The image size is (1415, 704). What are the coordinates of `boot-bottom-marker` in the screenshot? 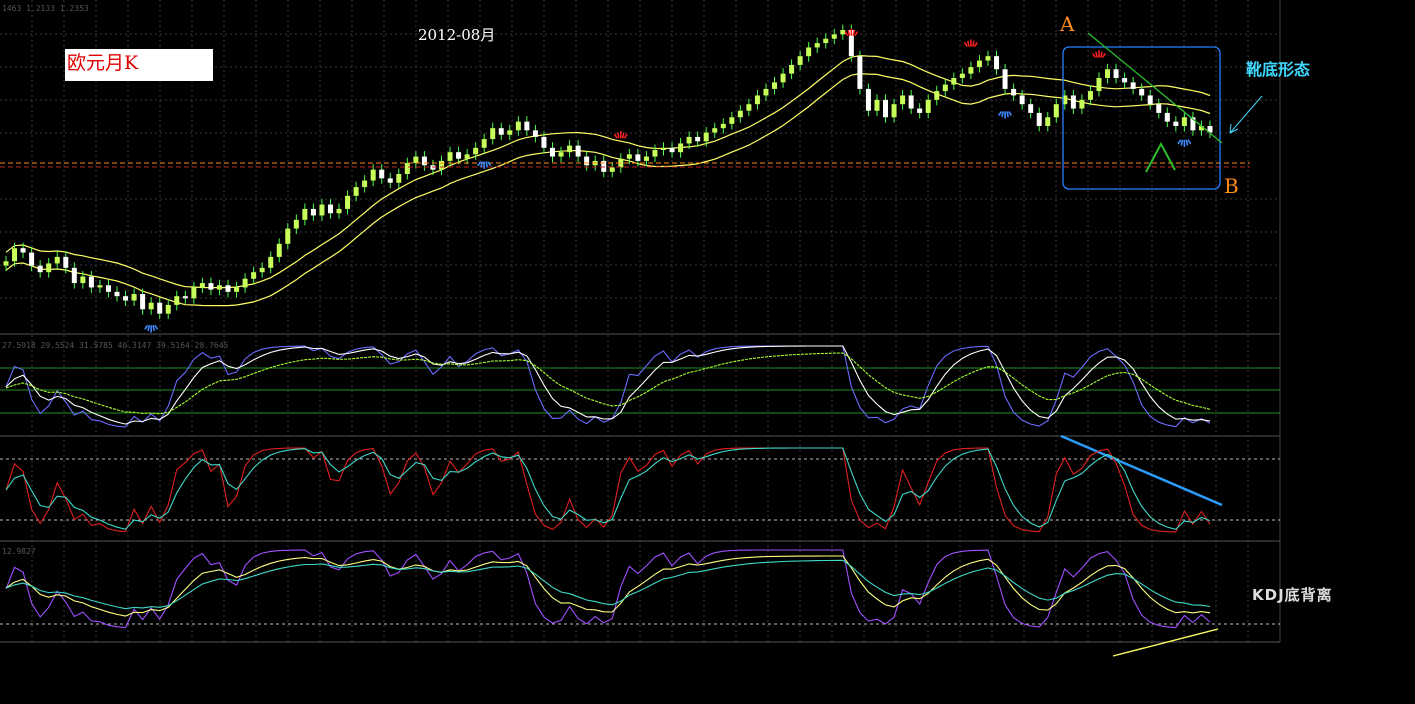 It's located at (1160, 157).